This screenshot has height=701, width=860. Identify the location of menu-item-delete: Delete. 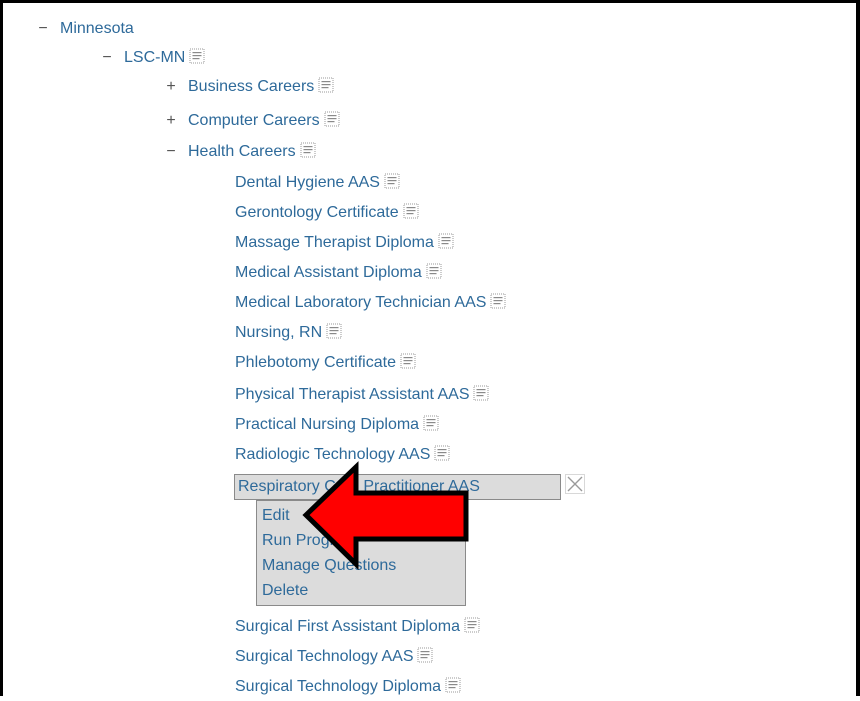
(361, 590).